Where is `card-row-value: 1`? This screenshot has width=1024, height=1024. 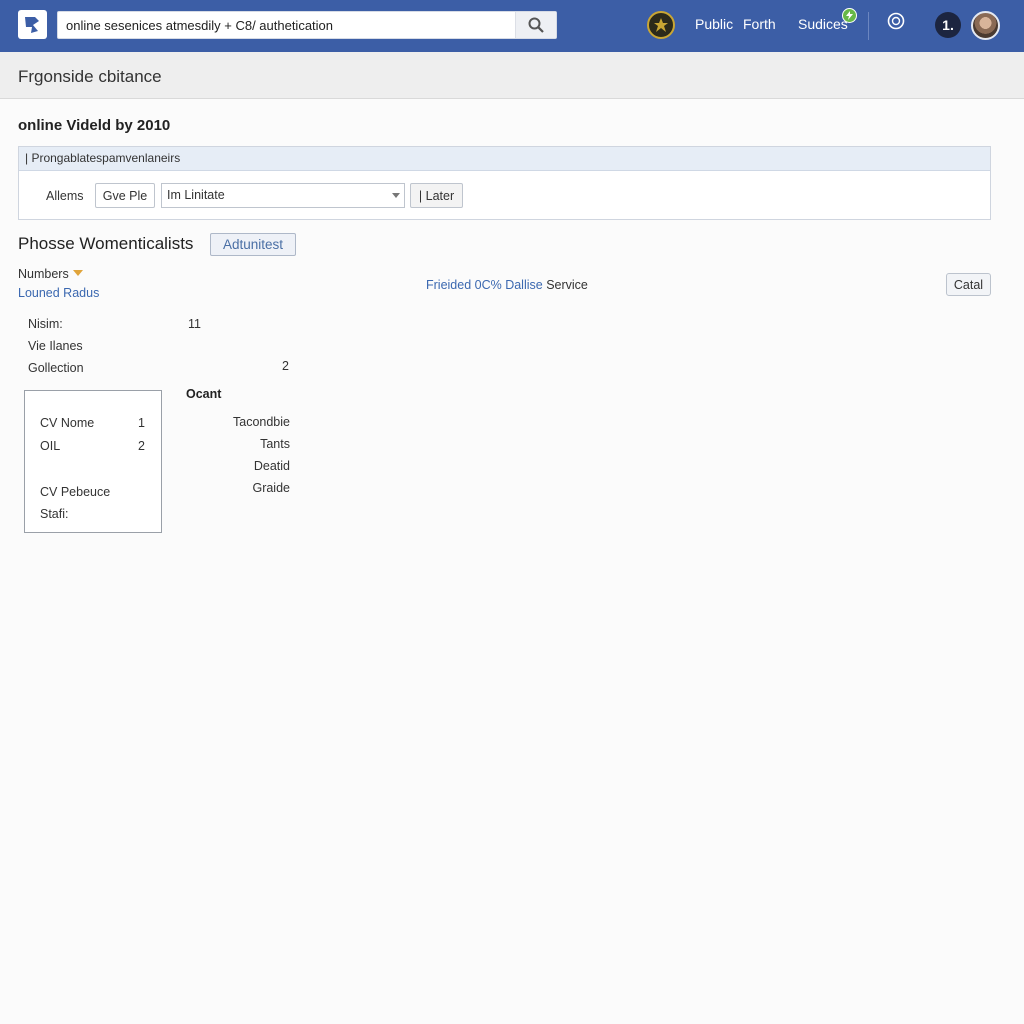
card-row-value: 1 is located at coordinates (141, 423).